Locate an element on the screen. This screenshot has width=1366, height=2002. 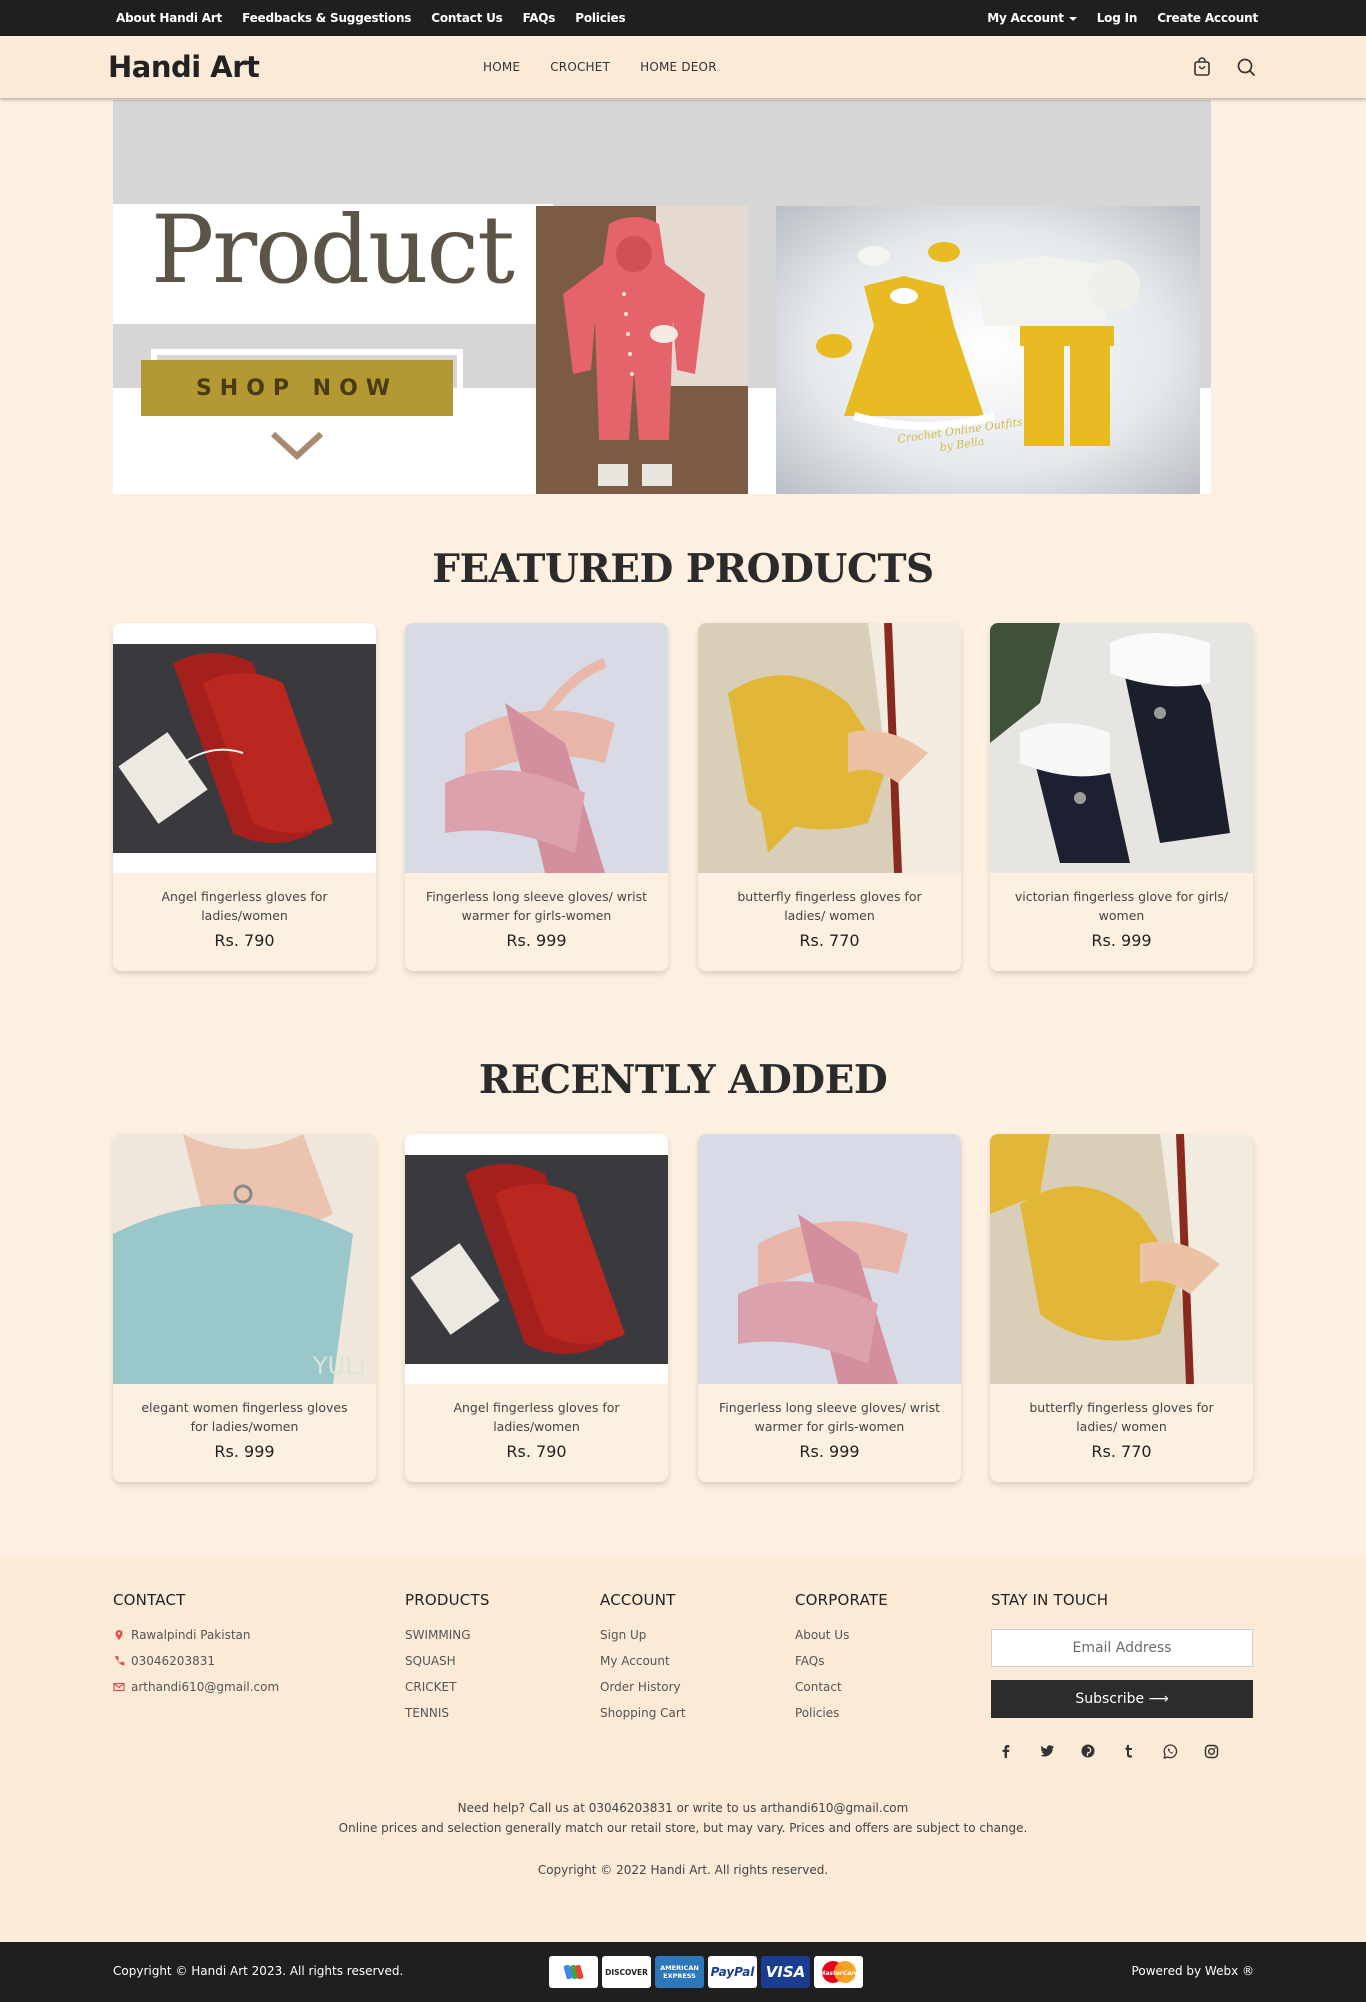
footer-link: About Us is located at coordinates (841, 1635).